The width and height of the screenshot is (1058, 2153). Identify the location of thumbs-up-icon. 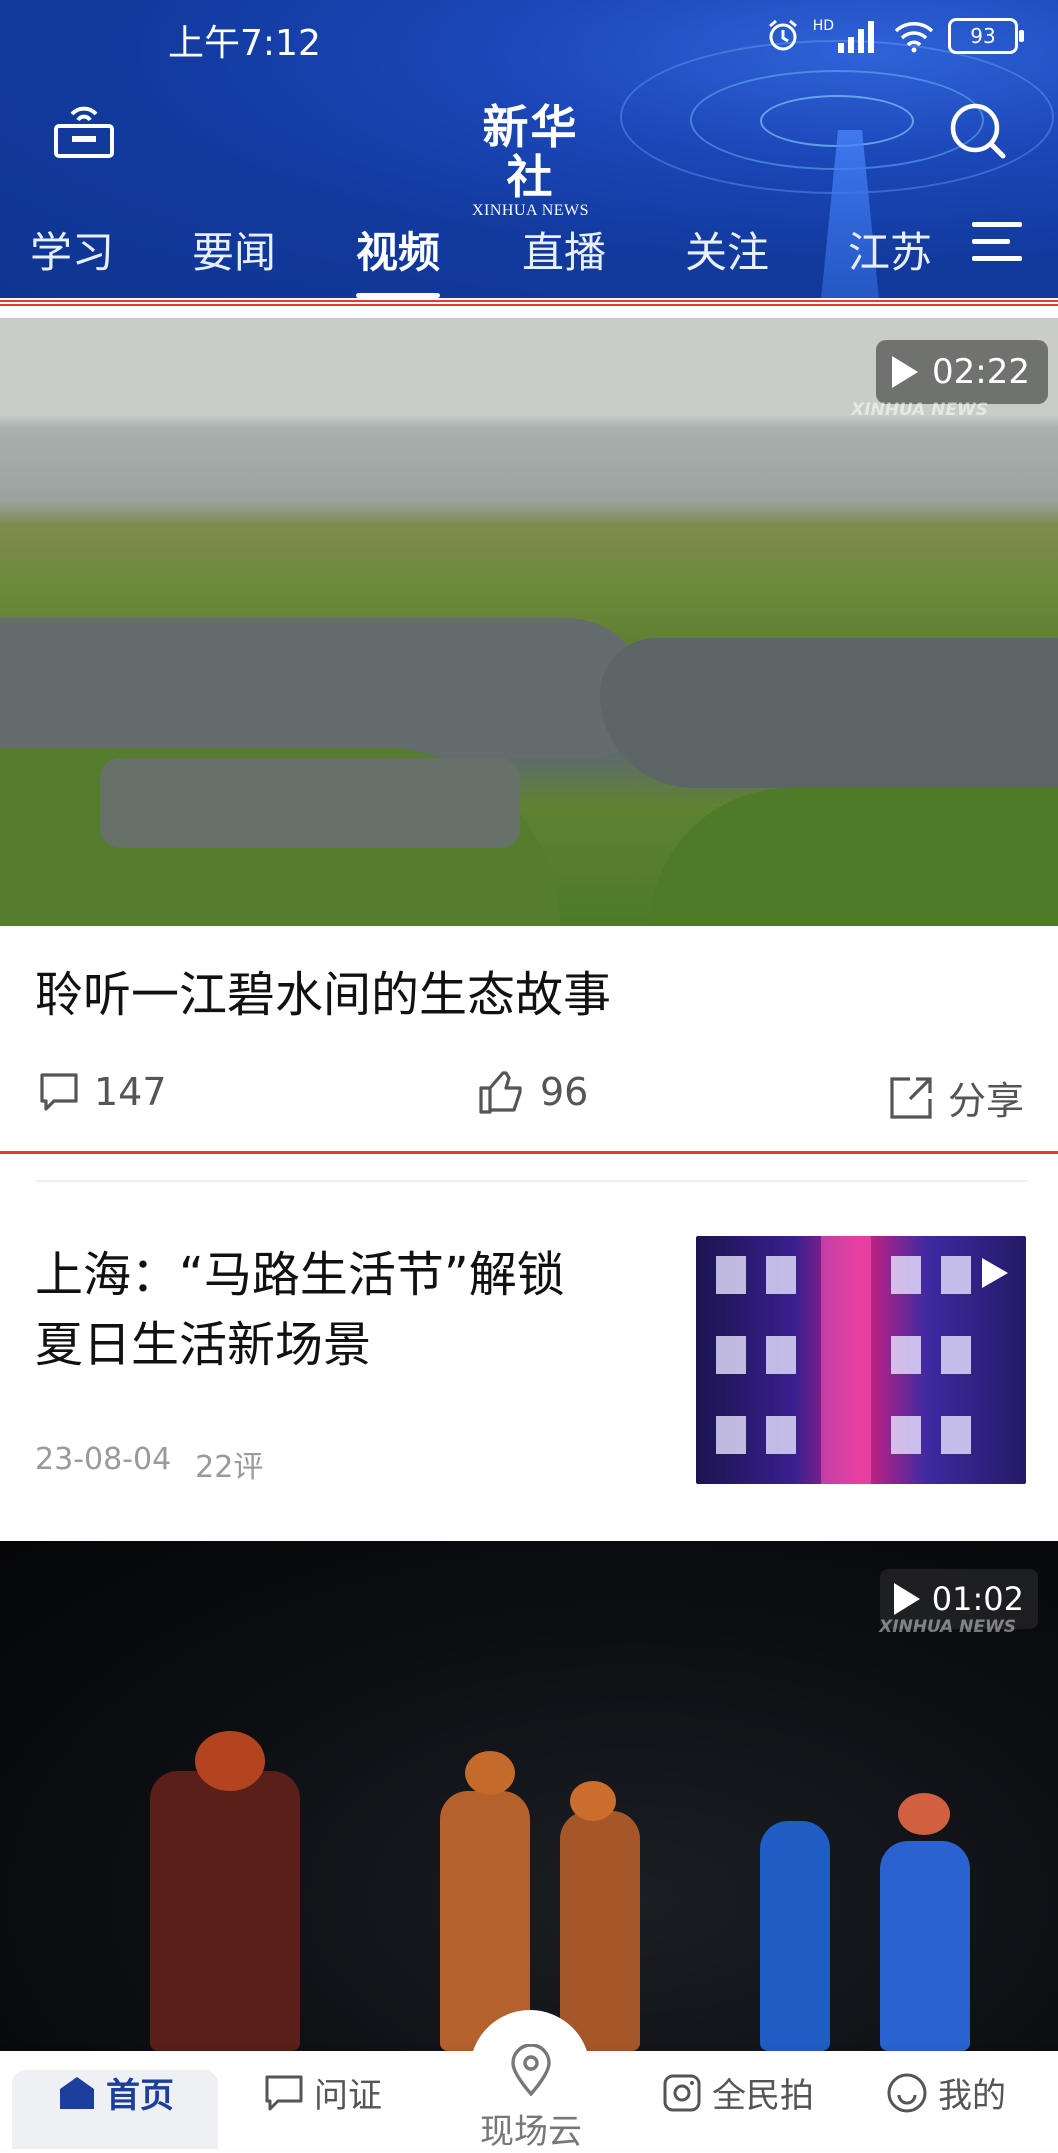
(500, 1092).